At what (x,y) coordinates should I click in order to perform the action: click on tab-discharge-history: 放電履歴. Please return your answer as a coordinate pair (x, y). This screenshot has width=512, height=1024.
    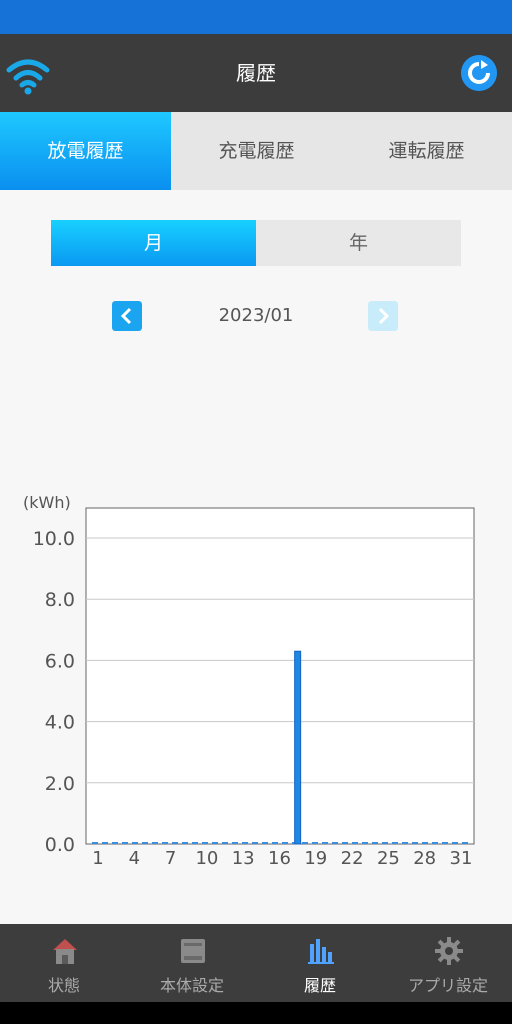
    Looking at the image, I should click on (85, 151).